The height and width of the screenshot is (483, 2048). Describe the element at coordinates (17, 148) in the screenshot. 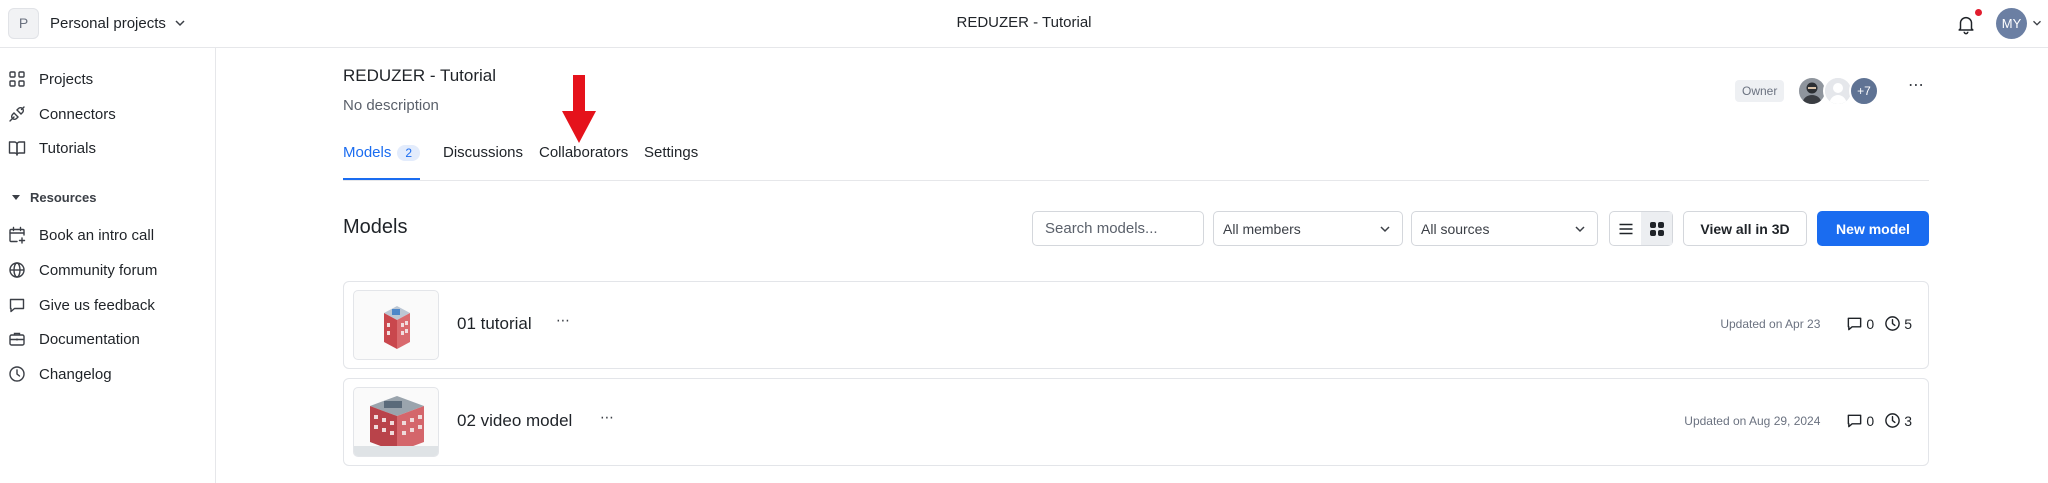

I see `book-icon` at that location.